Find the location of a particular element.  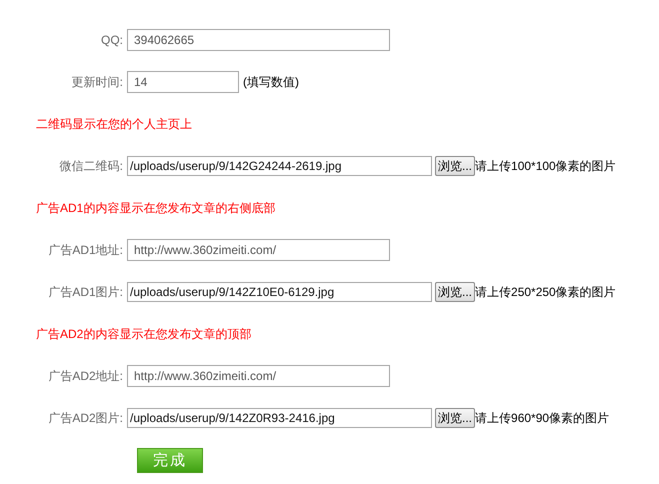

section-heading: 二维码显示在您的个人主页上 is located at coordinates (113, 124).